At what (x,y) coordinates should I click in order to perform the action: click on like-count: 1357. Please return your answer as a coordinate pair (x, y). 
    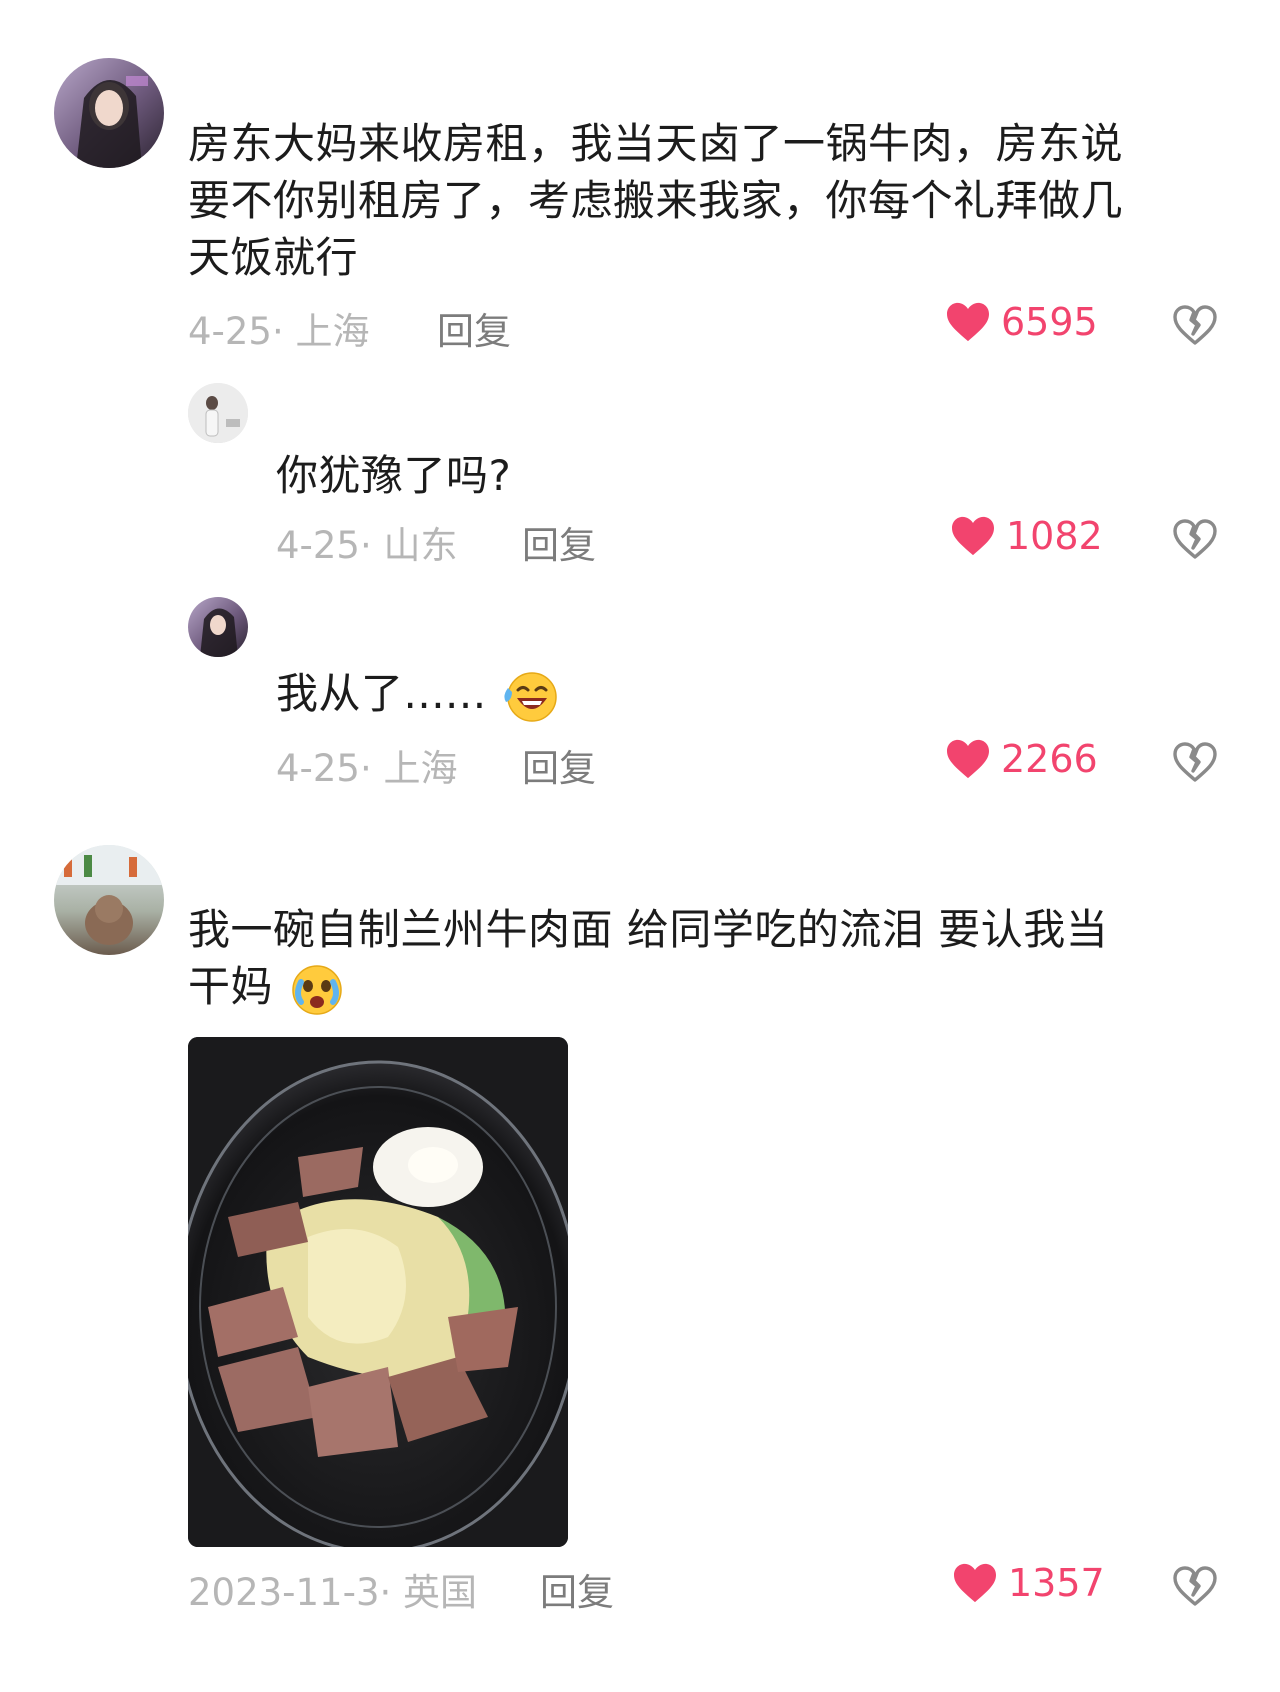
    Looking at the image, I should click on (1056, 1583).